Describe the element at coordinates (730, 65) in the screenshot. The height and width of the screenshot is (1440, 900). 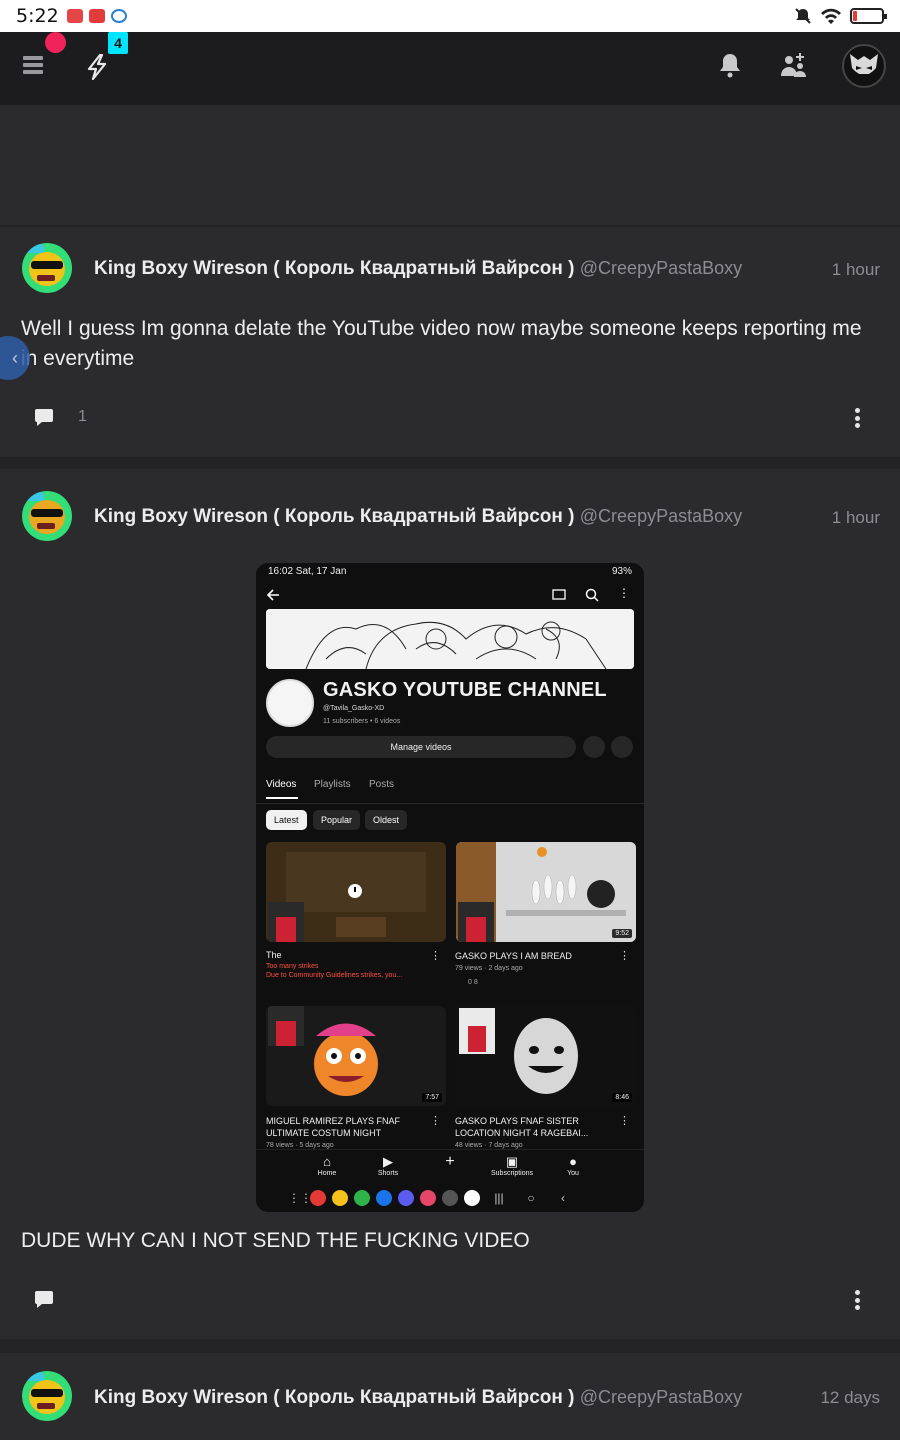
I see `bell-icon` at that location.